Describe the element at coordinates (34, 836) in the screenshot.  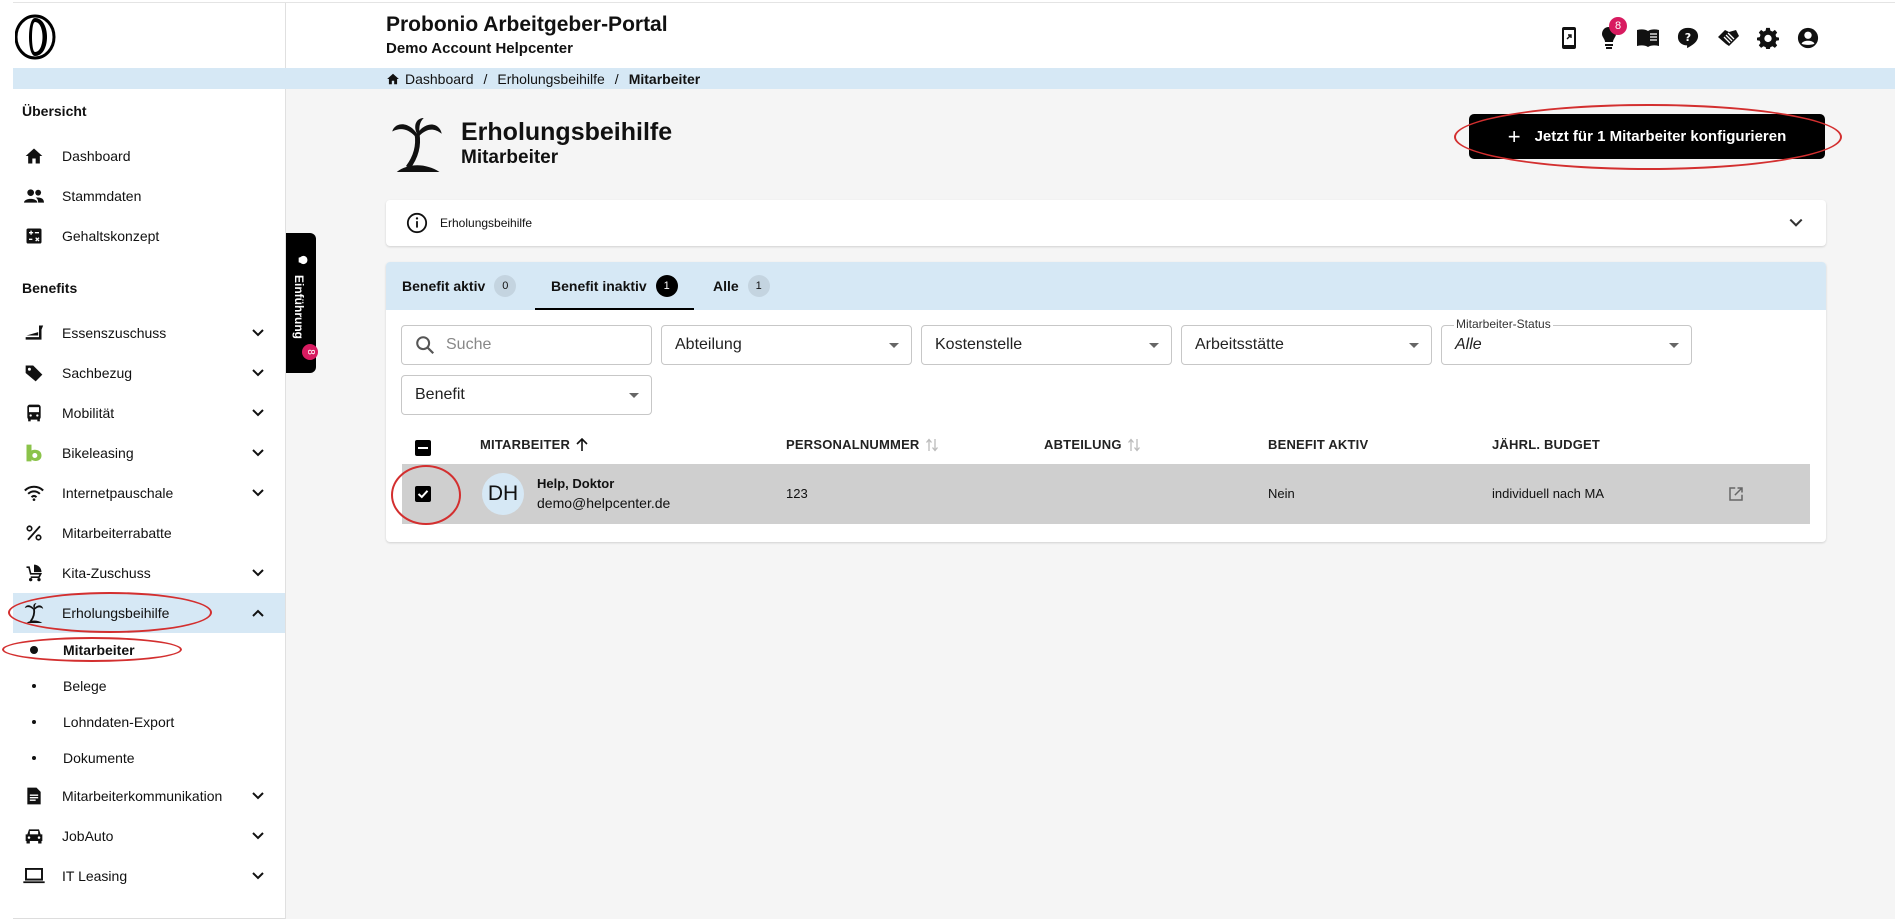
I see `car-icon` at that location.